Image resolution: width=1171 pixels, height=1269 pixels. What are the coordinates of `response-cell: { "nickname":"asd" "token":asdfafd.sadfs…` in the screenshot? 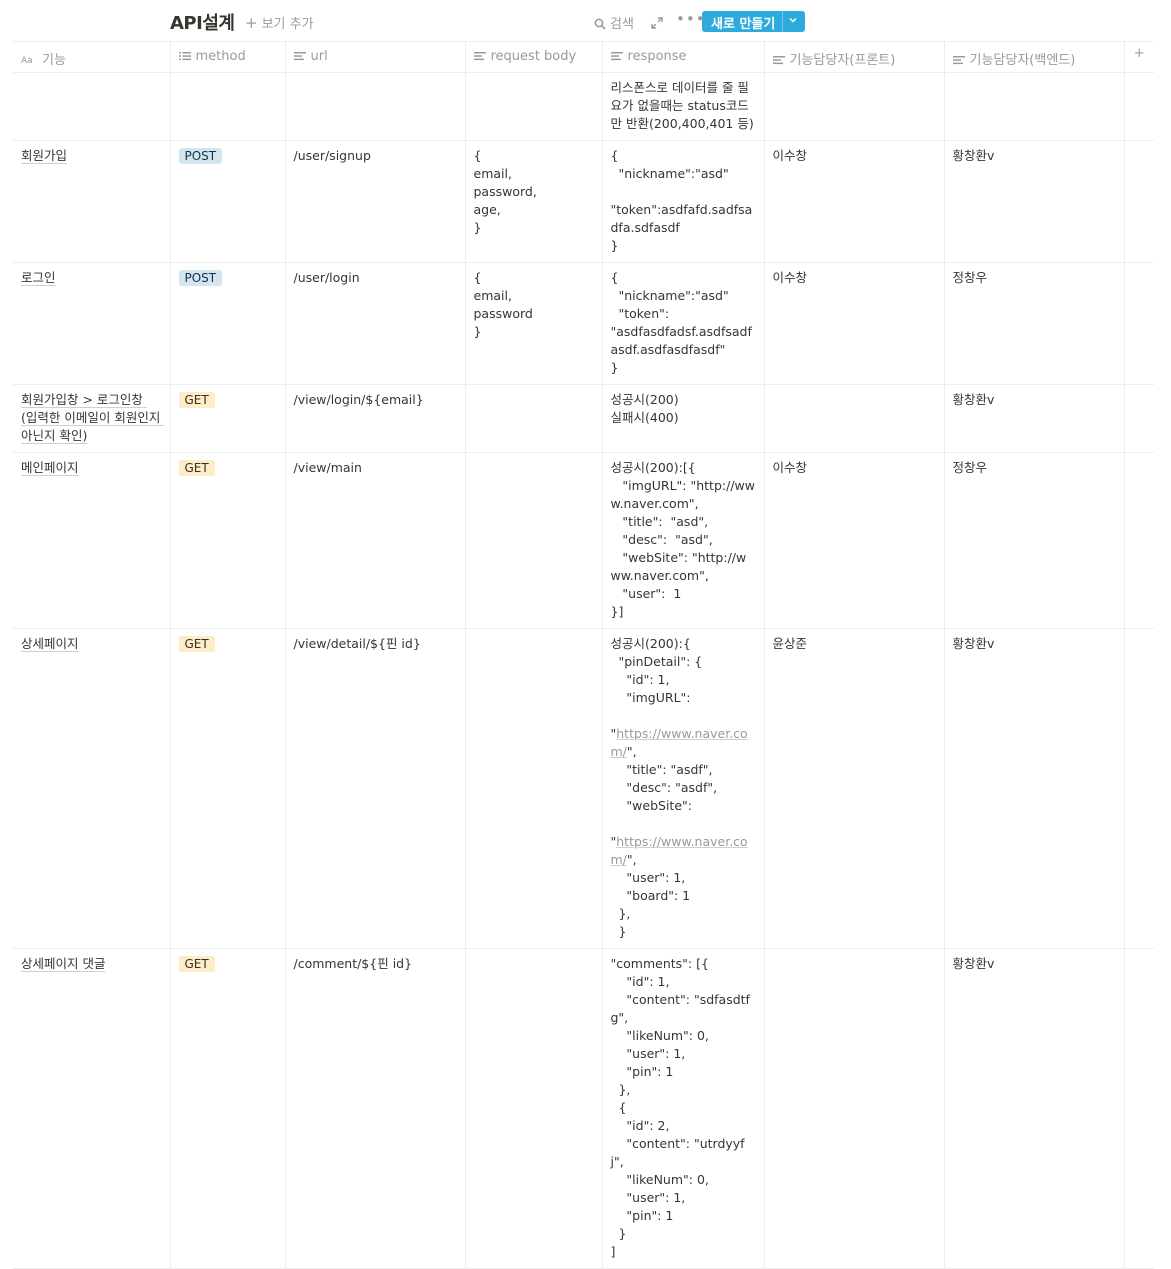 It's located at (683, 201).